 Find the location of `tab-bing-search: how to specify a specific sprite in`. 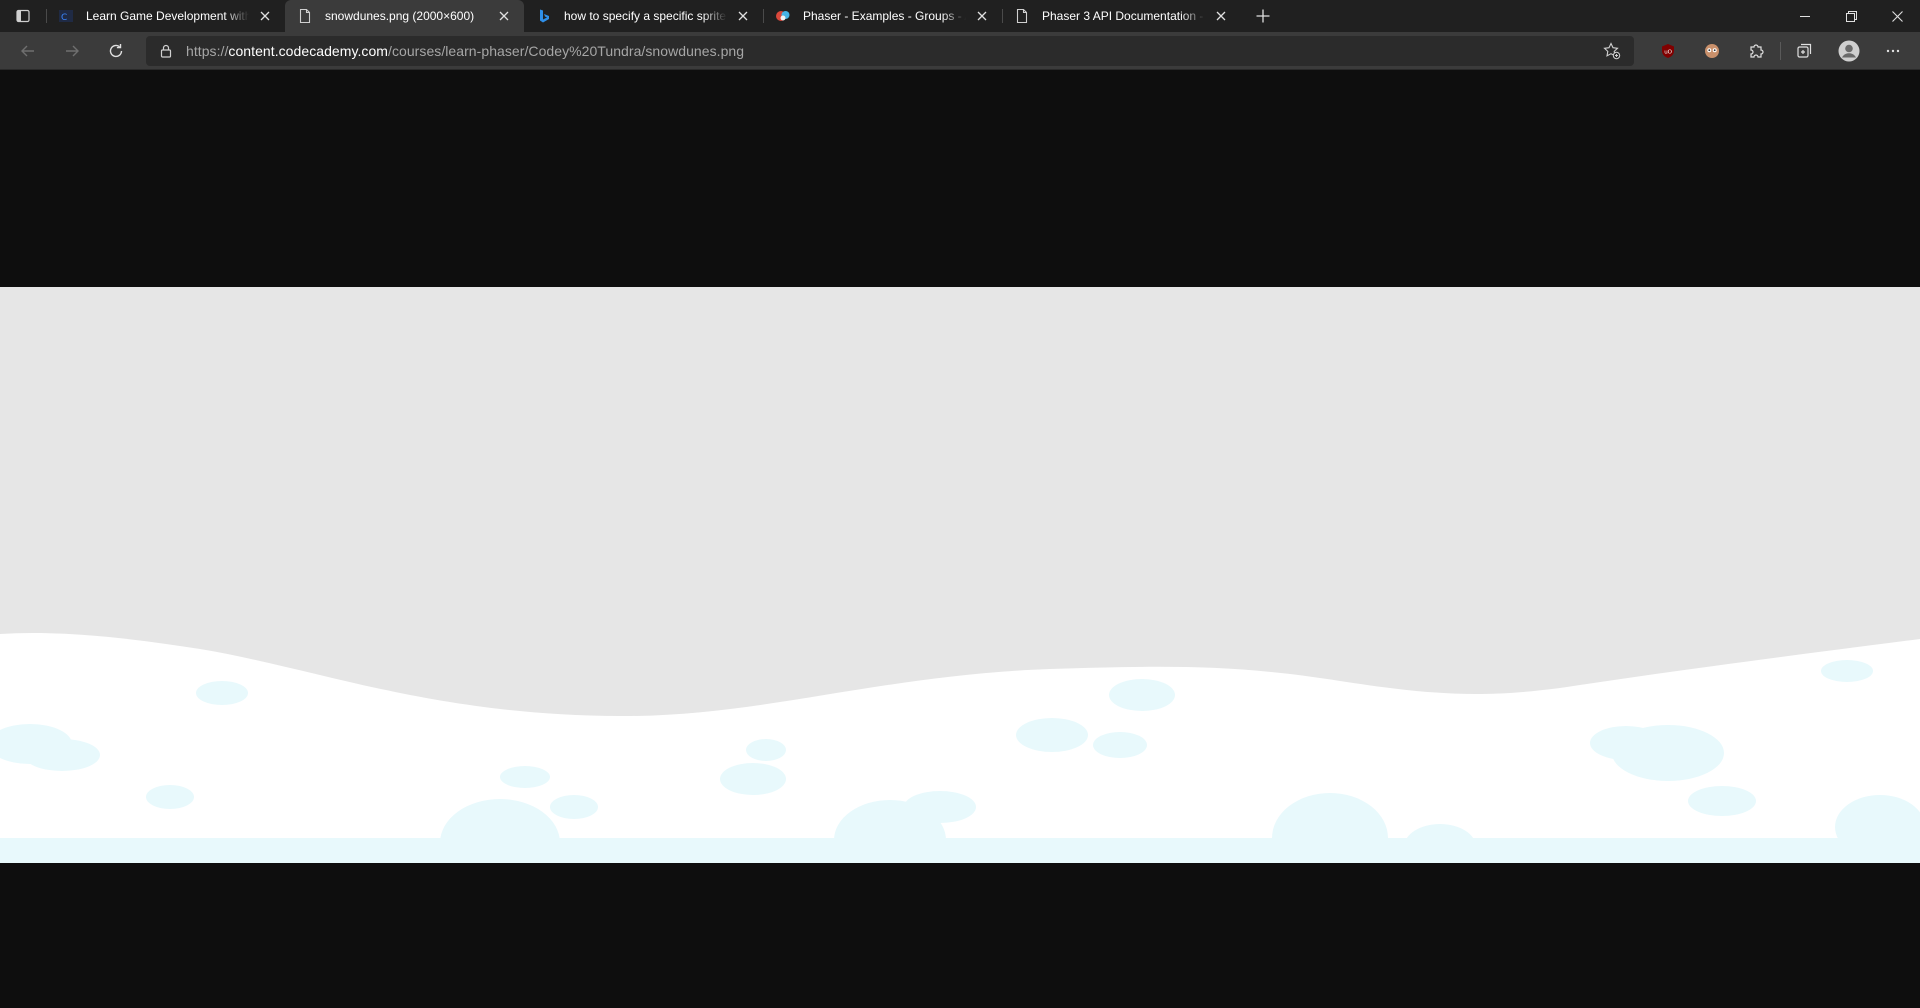

tab-bing-search: how to specify a specific sprite in is located at coordinates (643, 16).